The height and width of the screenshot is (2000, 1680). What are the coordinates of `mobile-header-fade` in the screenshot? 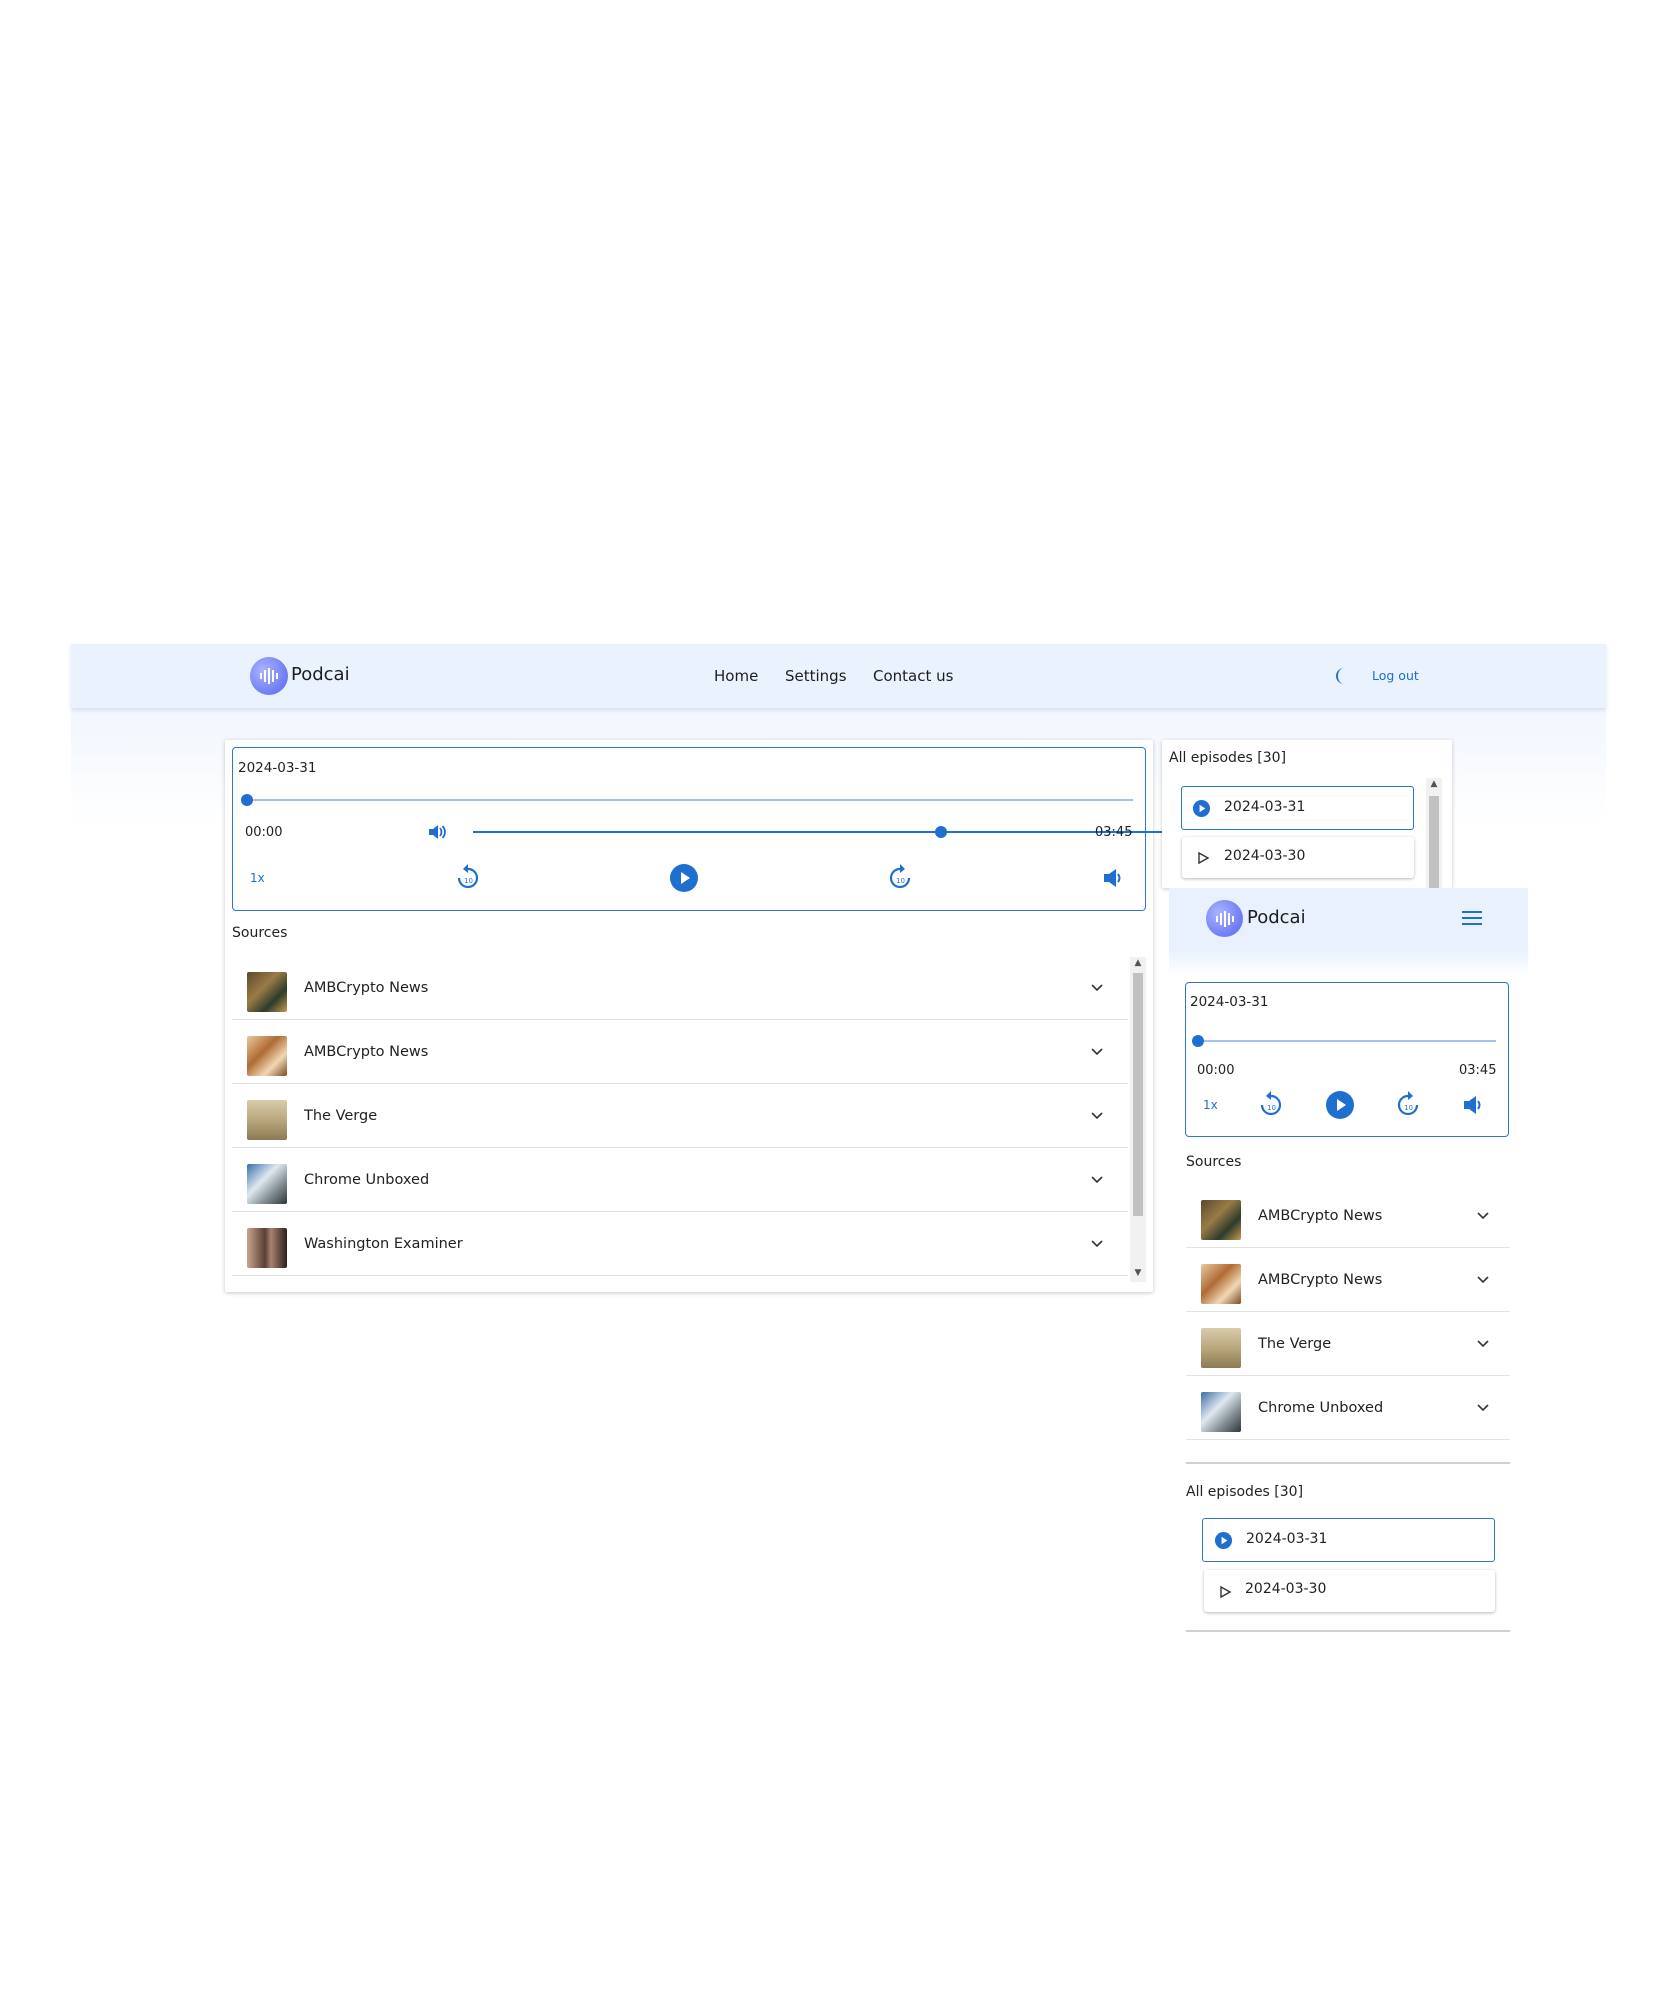 It's located at (1348, 963).